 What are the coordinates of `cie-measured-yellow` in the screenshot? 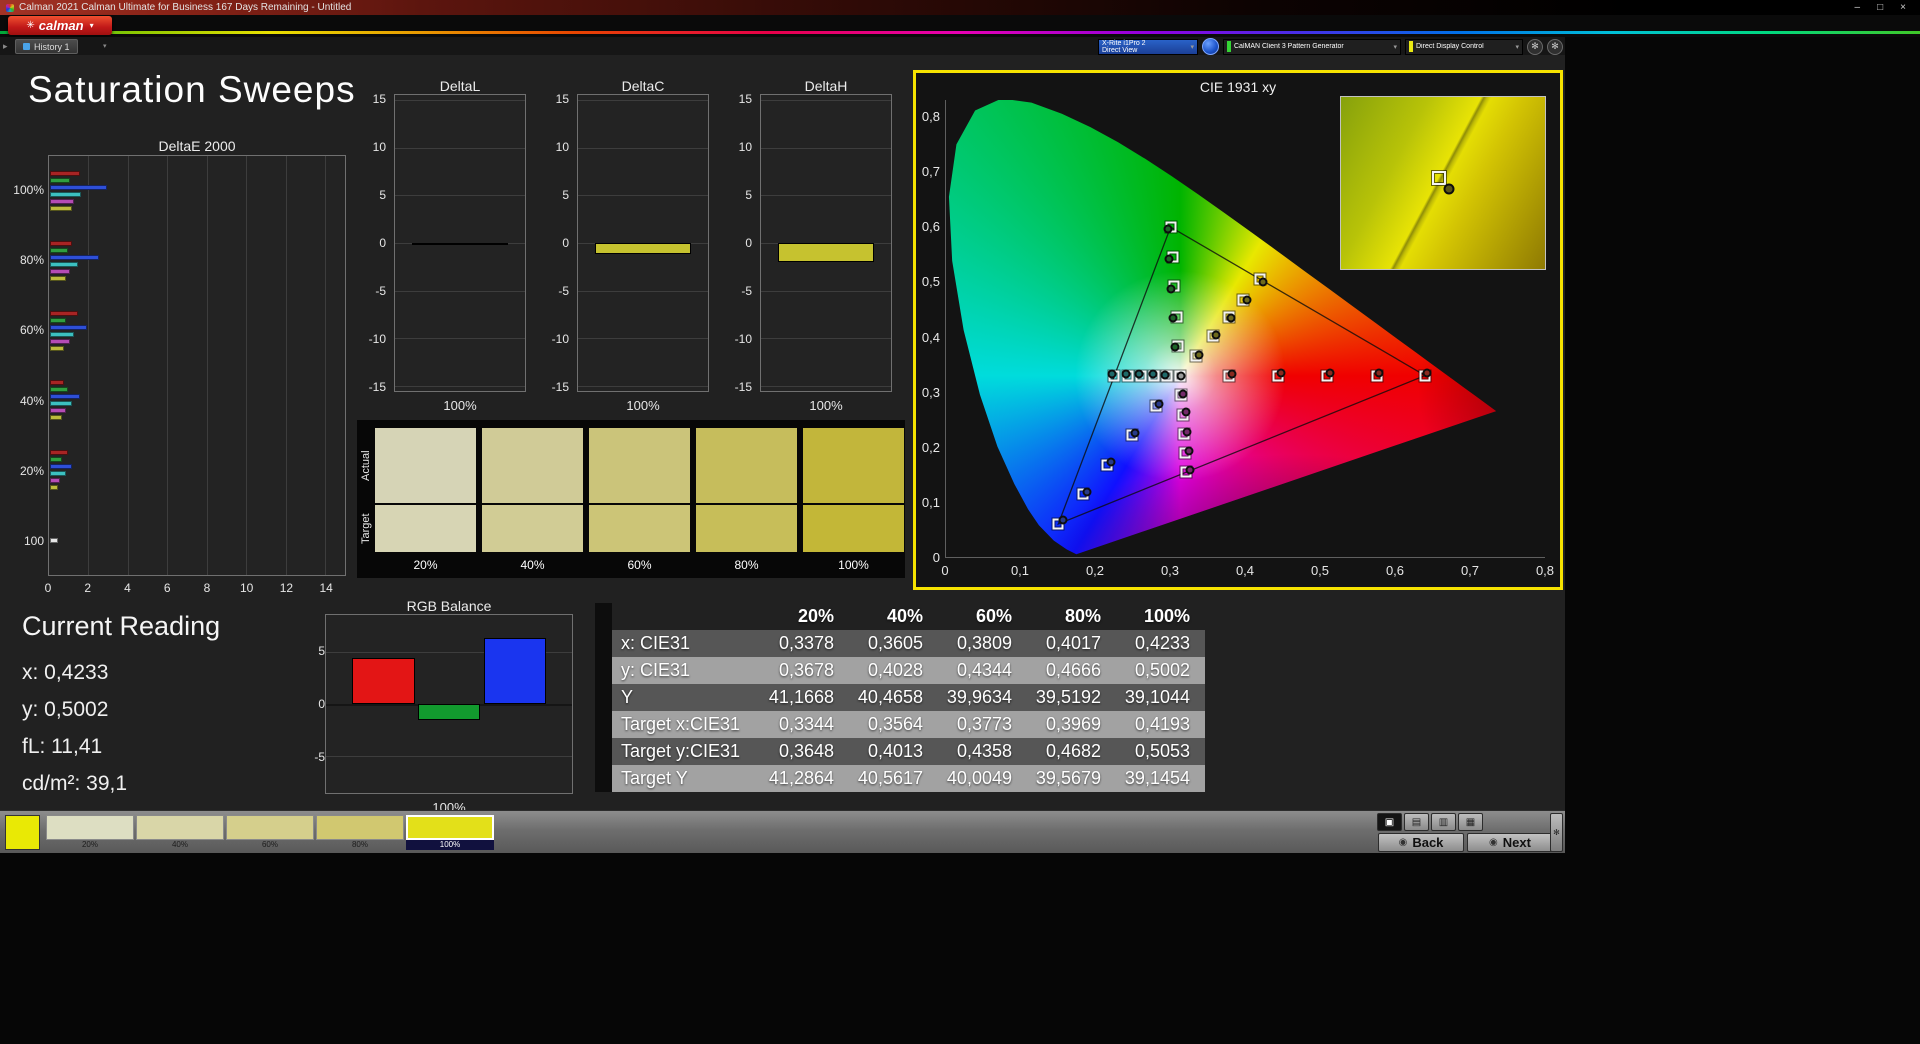 It's located at (1263, 282).